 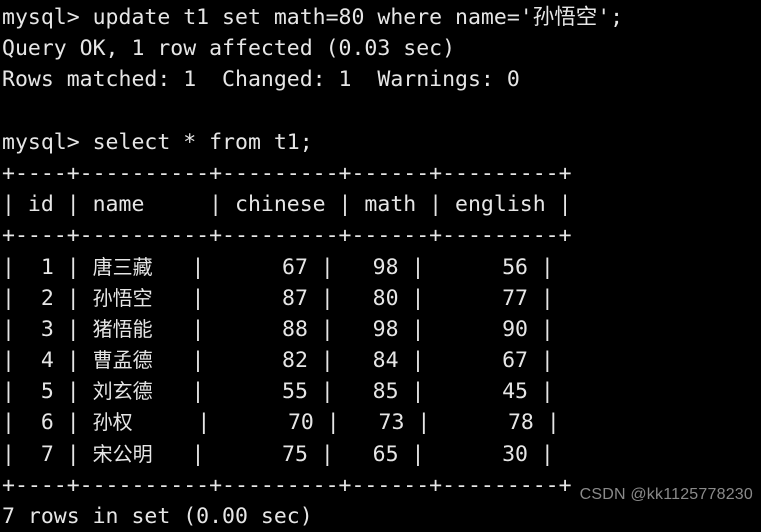 I want to click on table-row: | 5 | 刘玄德 | 55 | 85 | 45 |, so click(x=278, y=392).